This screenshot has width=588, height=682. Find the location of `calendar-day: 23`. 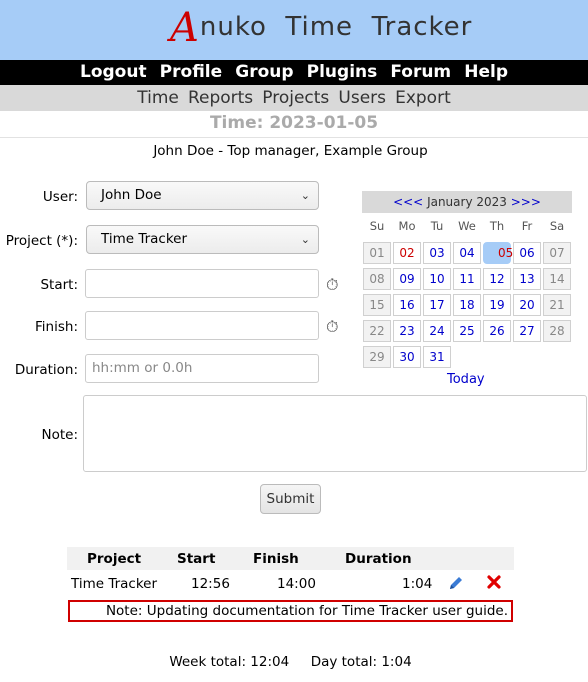

calendar-day: 23 is located at coordinates (407, 331).